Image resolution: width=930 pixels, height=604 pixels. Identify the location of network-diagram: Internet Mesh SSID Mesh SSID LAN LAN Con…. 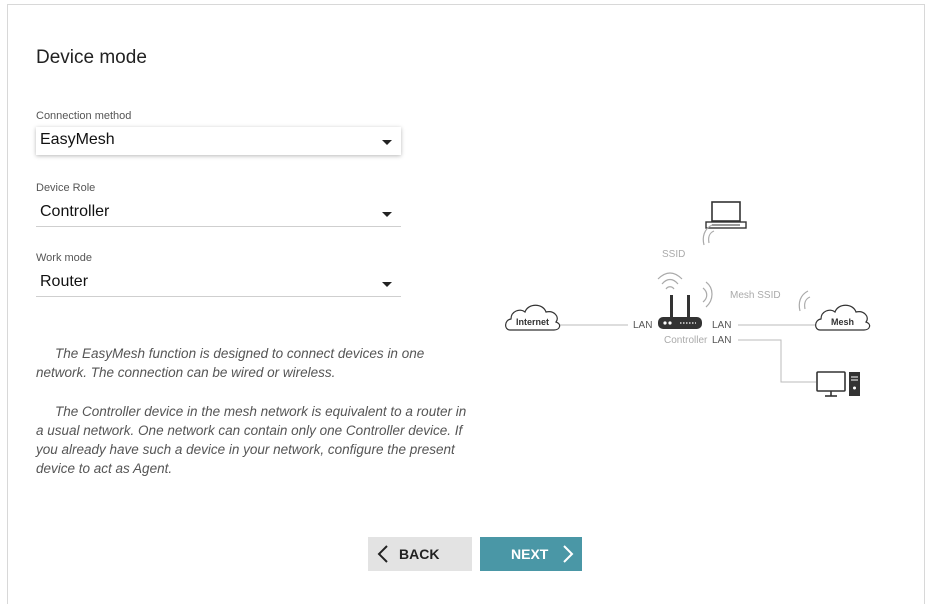
(688, 295).